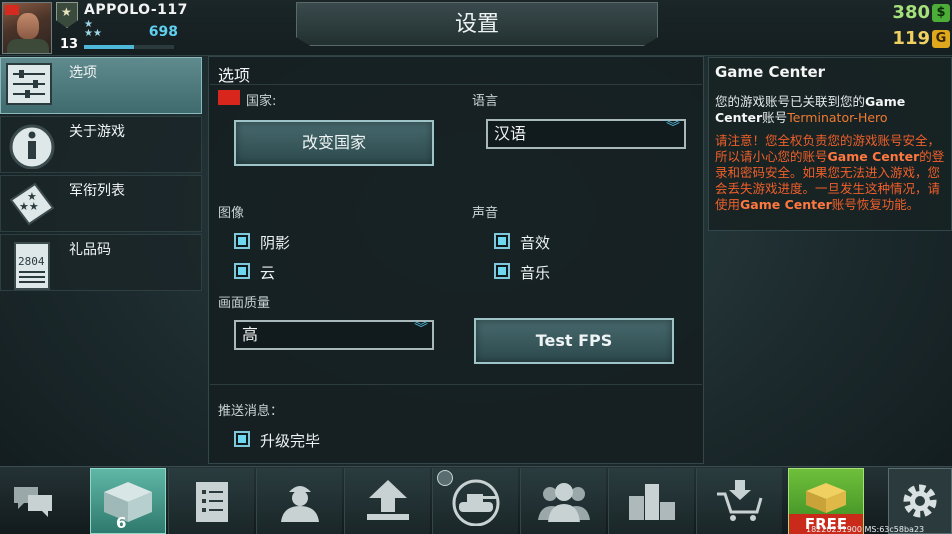 This screenshot has height=534, width=952. I want to click on gift-ticket-icon: 2804, so click(32, 264).